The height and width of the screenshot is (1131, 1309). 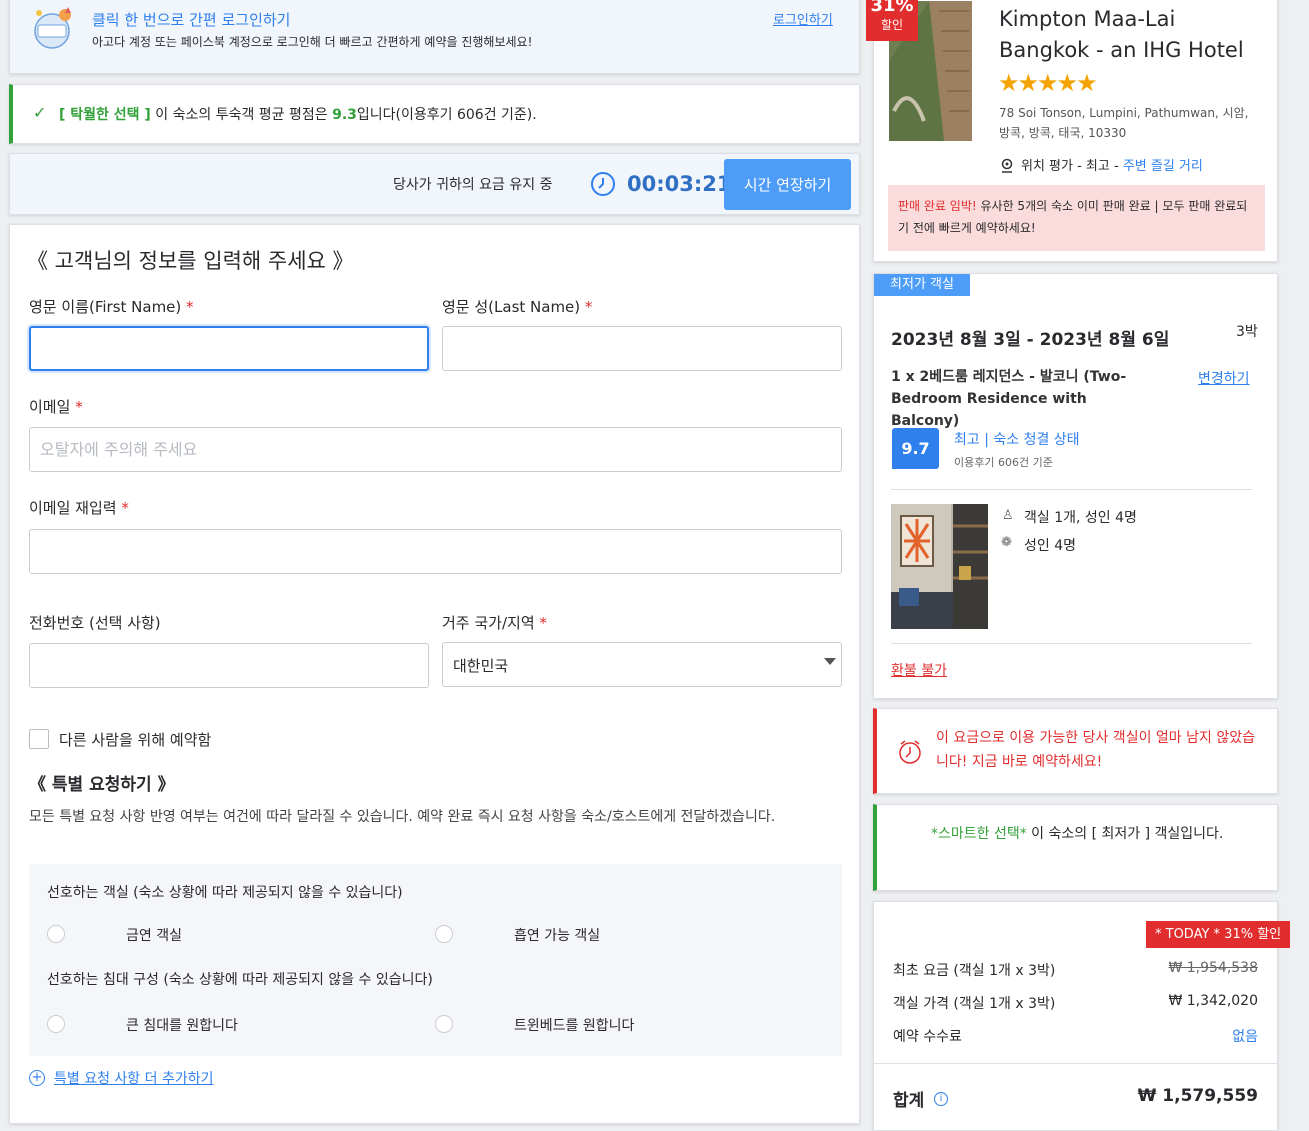 What do you see at coordinates (642, 664) in the screenshot?
I see `country-select: 대한민국` at bounding box center [642, 664].